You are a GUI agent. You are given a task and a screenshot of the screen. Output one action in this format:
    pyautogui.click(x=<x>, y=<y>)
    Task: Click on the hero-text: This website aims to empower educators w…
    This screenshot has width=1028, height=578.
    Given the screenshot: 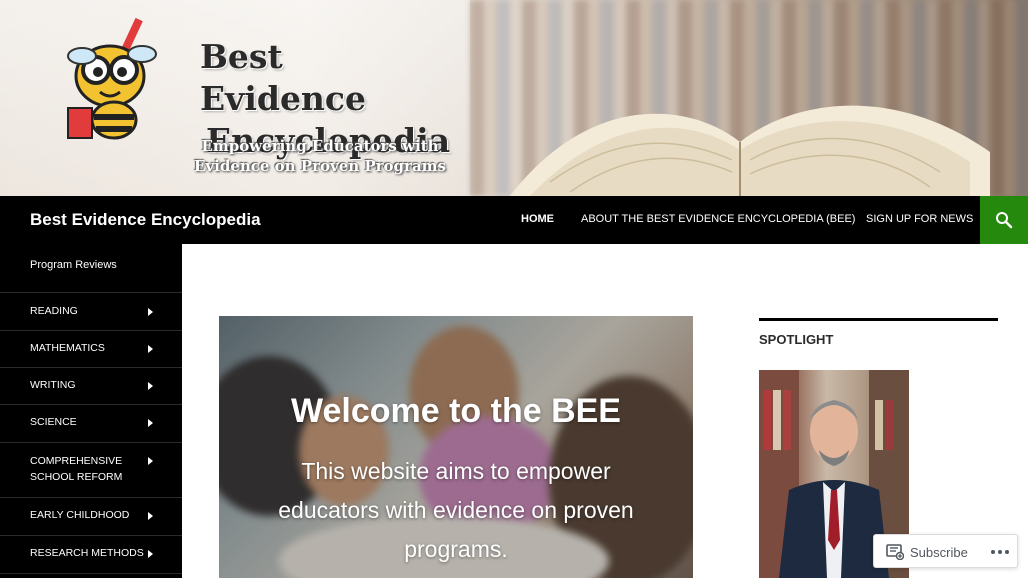 What is the action you would take?
    pyautogui.click(x=456, y=510)
    